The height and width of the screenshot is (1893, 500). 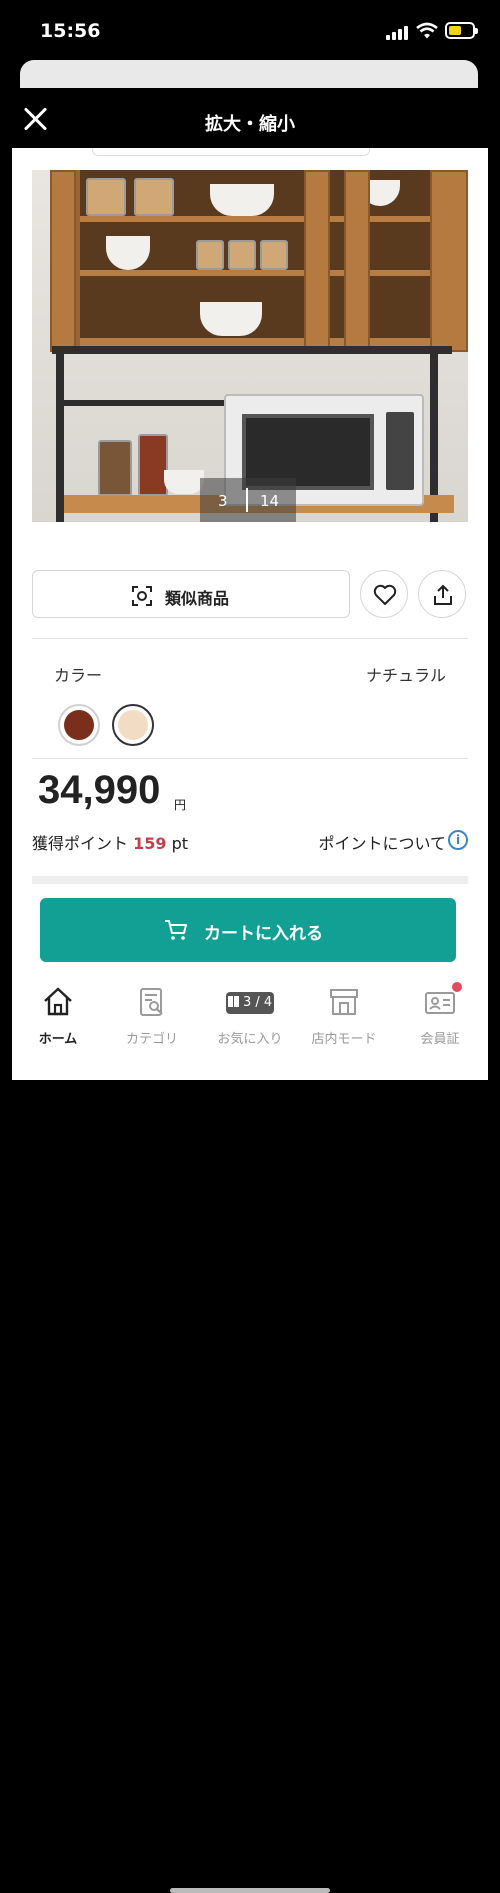 I want to click on modal-title: 拡大・縮小, so click(x=250, y=124).